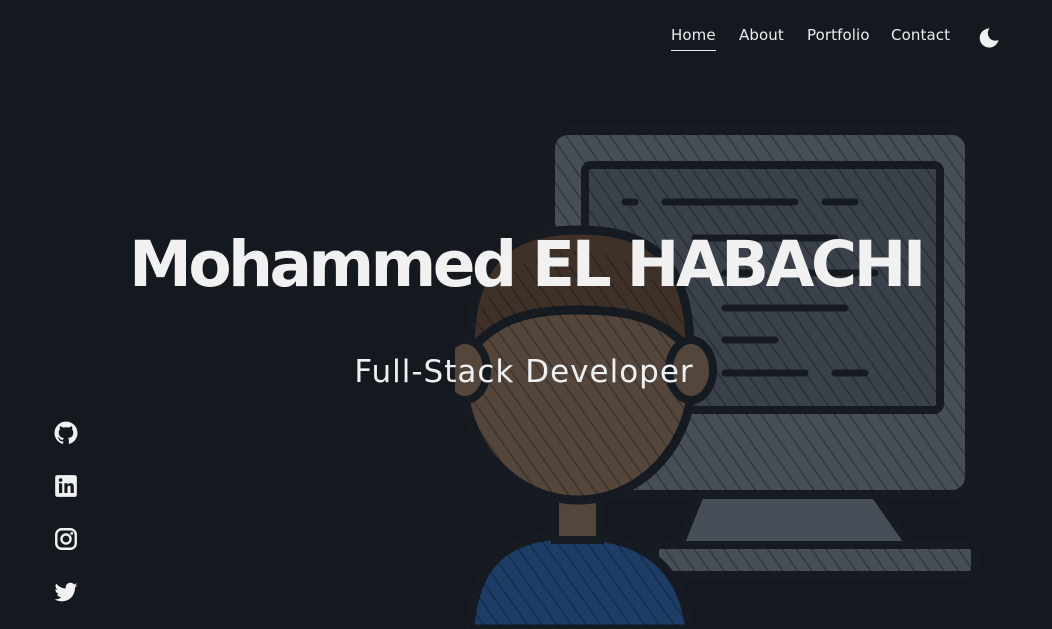 The width and height of the screenshot is (1052, 629). I want to click on monitor-stand, so click(796, 520).